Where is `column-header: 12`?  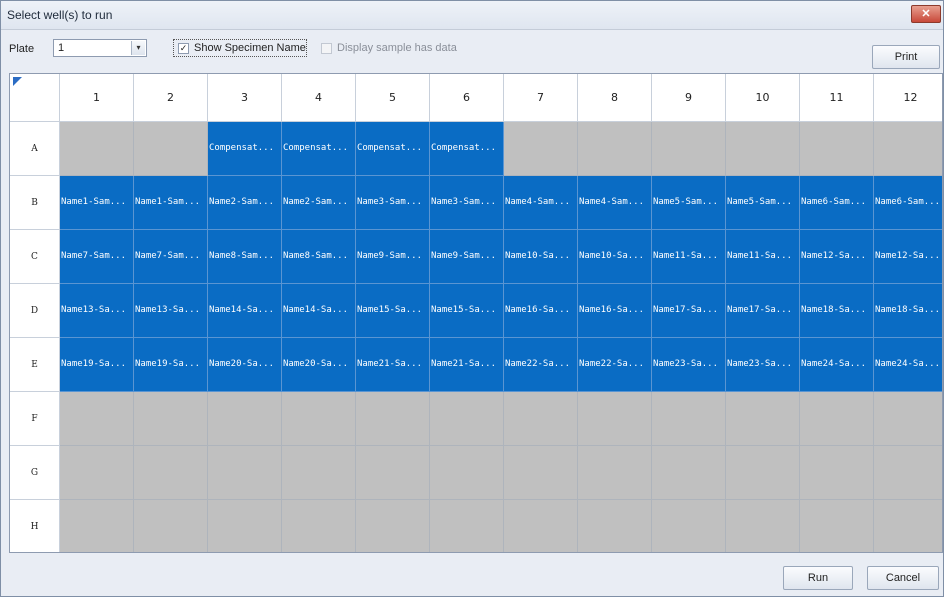 column-header: 12 is located at coordinates (908, 98).